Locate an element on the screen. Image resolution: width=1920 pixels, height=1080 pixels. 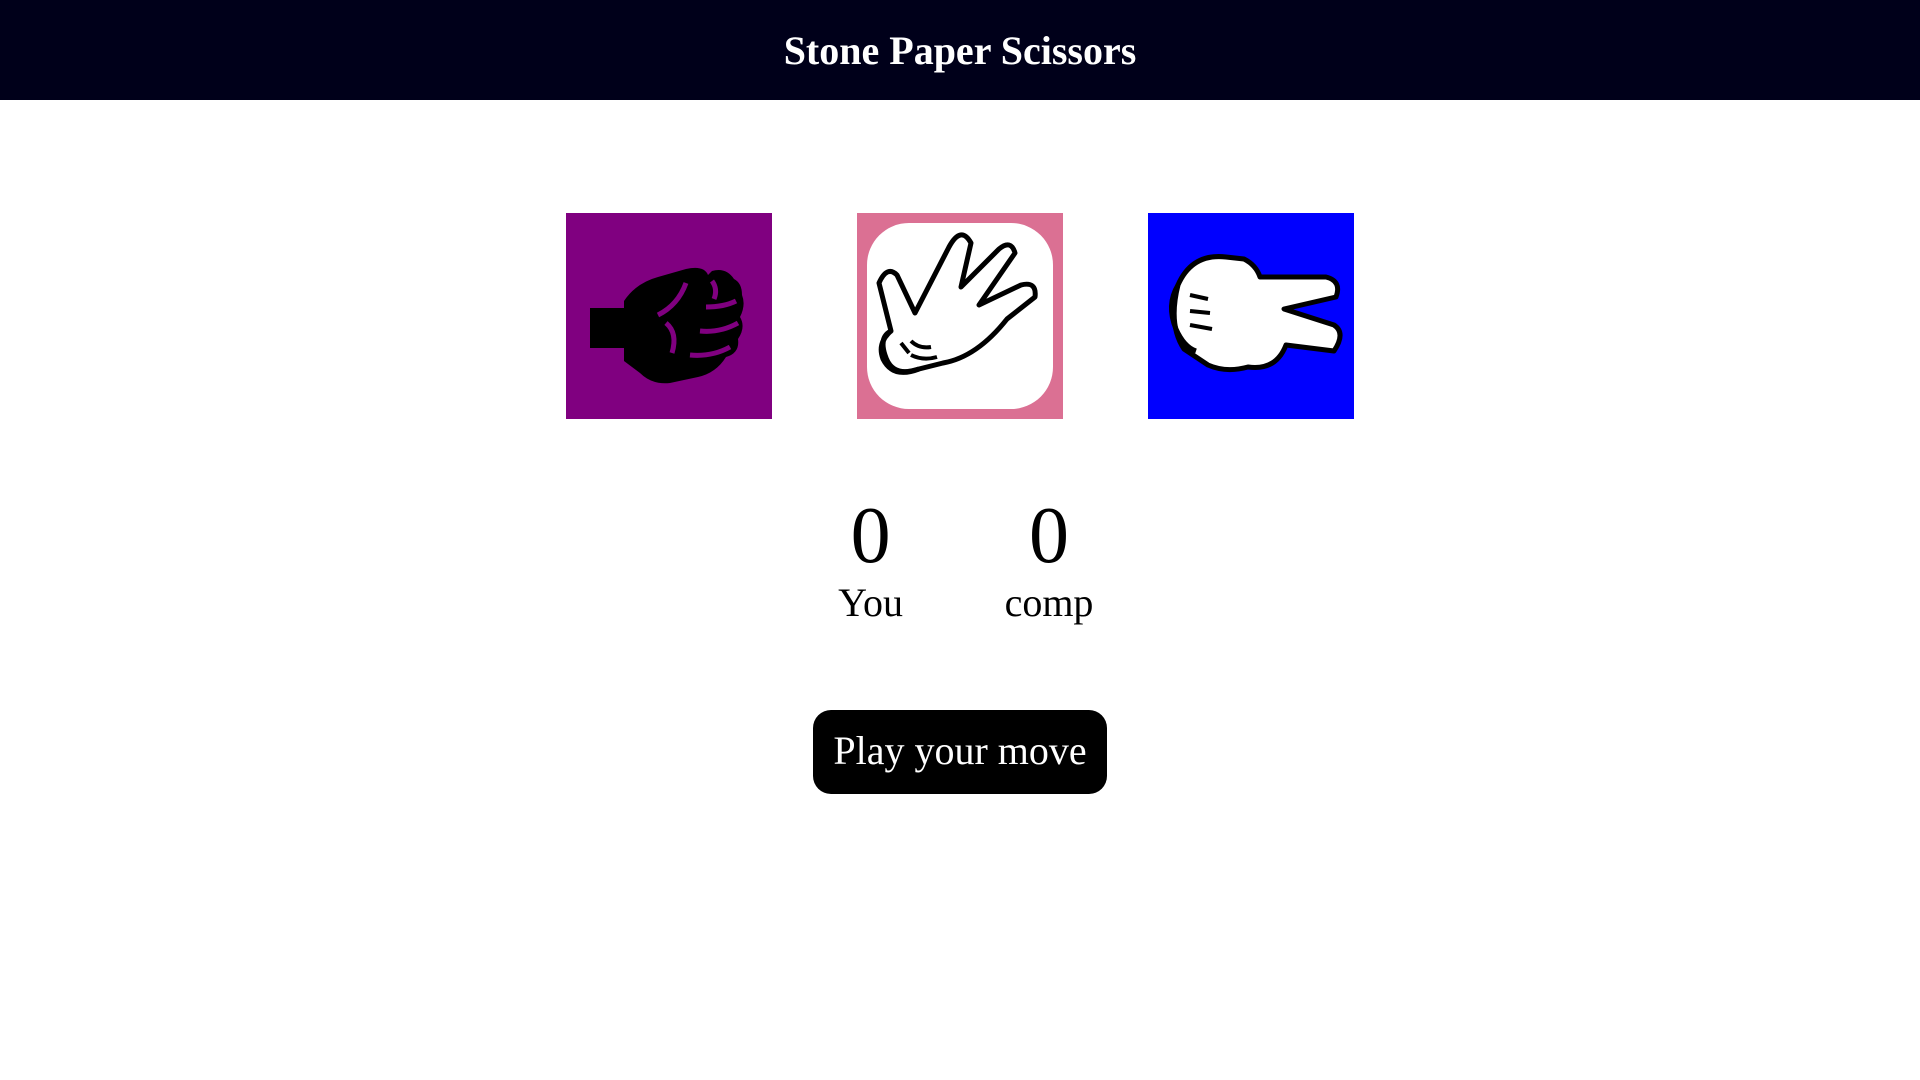
user-score-block: 0 You is located at coordinates (871, 559).